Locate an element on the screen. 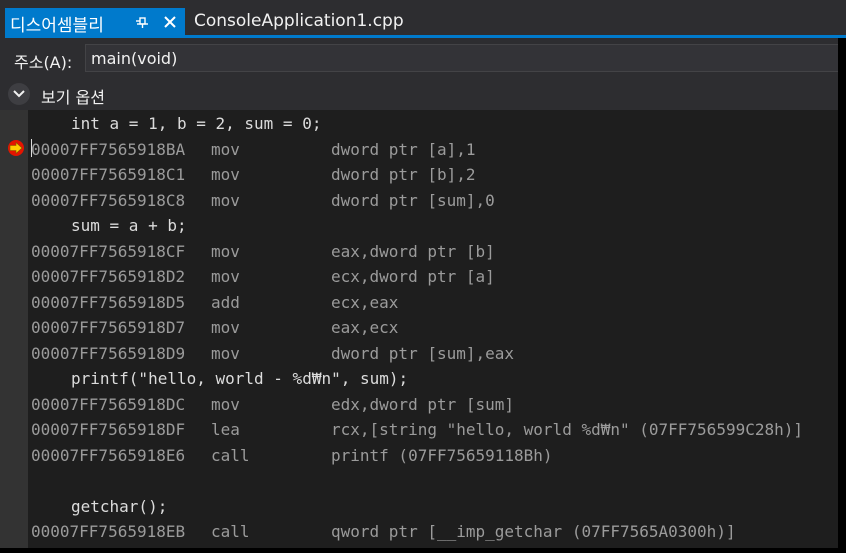 Image resolution: width=846 pixels, height=553 pixels. source-line: printf("hello, world - %d₩n", sum); is located at coordinates (419, 378).